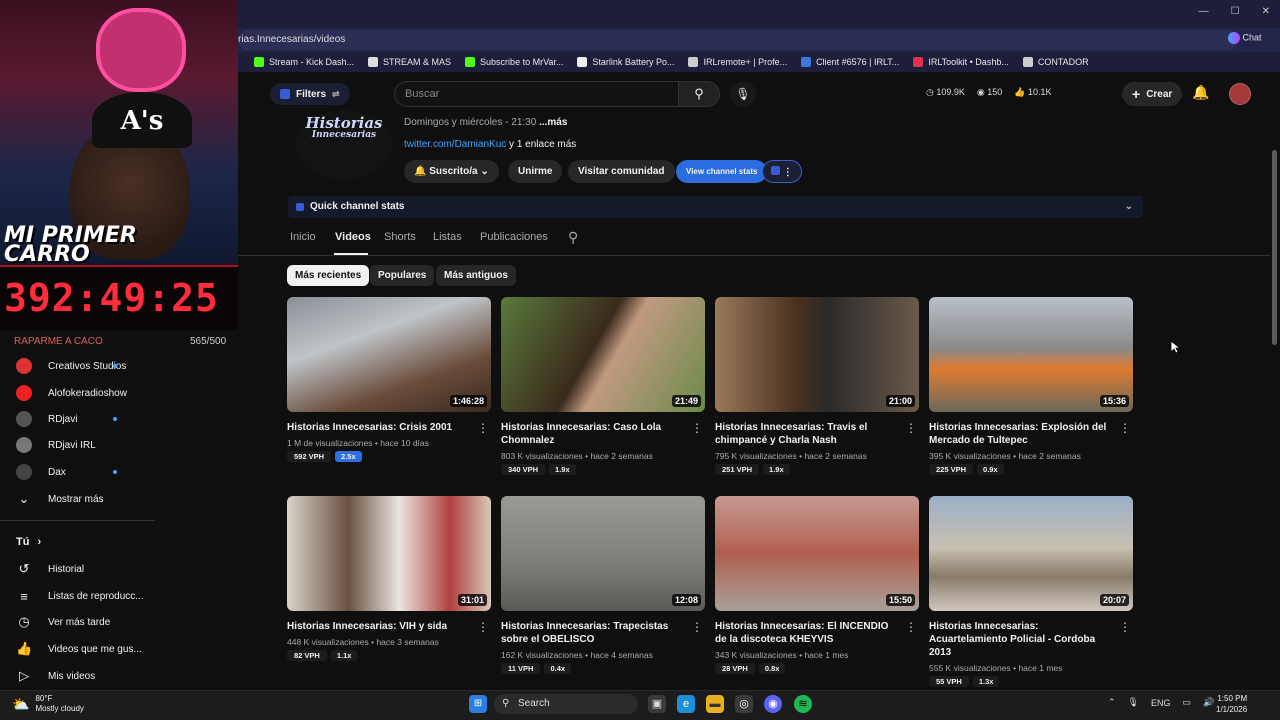  I want to click on search-button: ⚲, so click(699, 94).